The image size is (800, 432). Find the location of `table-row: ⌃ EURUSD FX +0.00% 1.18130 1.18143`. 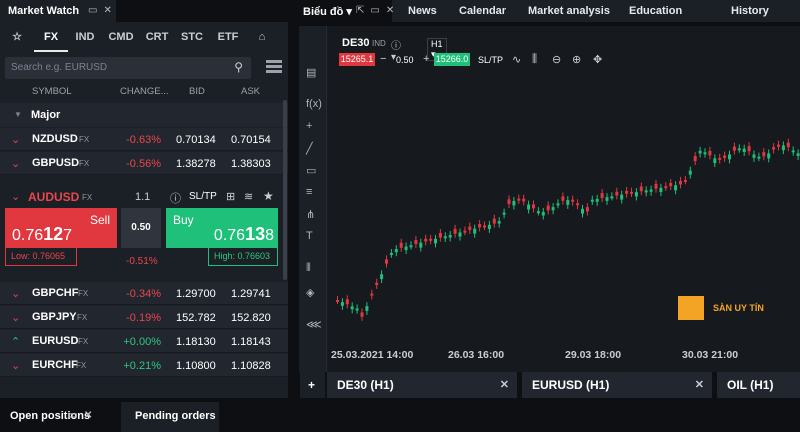

table-row: ⌃ EURUSD FX +0.00% 1.18130 1.18143 is located at coordinates (144, 341).